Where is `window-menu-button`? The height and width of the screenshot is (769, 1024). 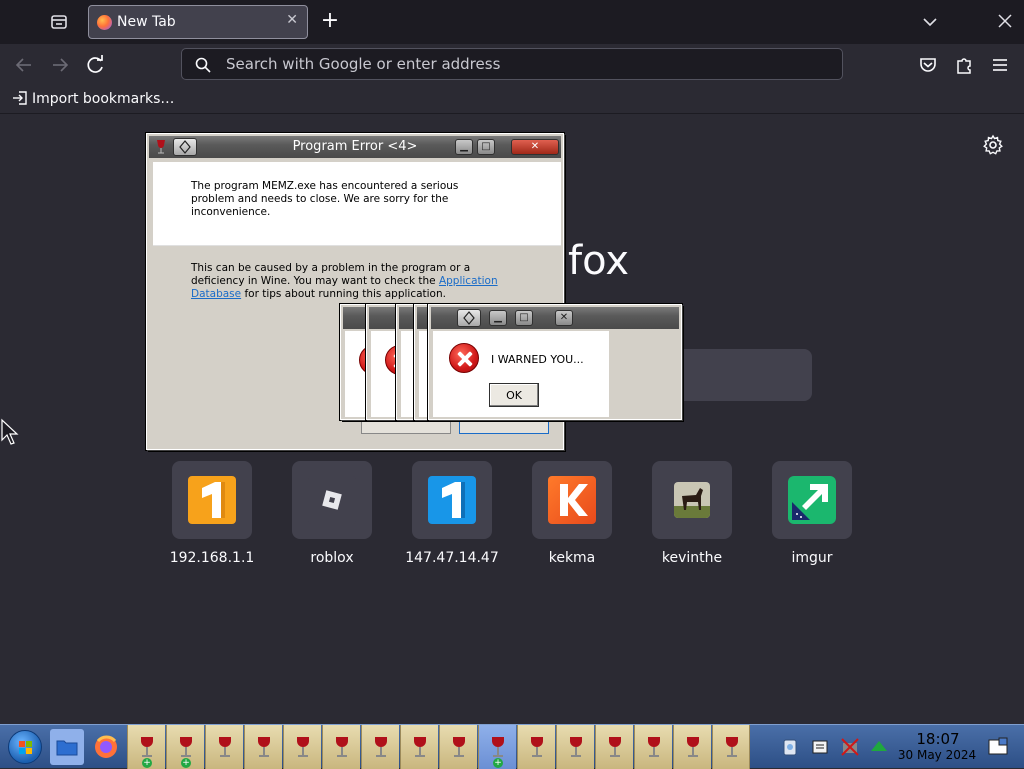 window-menu-button is located at coordinates (469, 318).